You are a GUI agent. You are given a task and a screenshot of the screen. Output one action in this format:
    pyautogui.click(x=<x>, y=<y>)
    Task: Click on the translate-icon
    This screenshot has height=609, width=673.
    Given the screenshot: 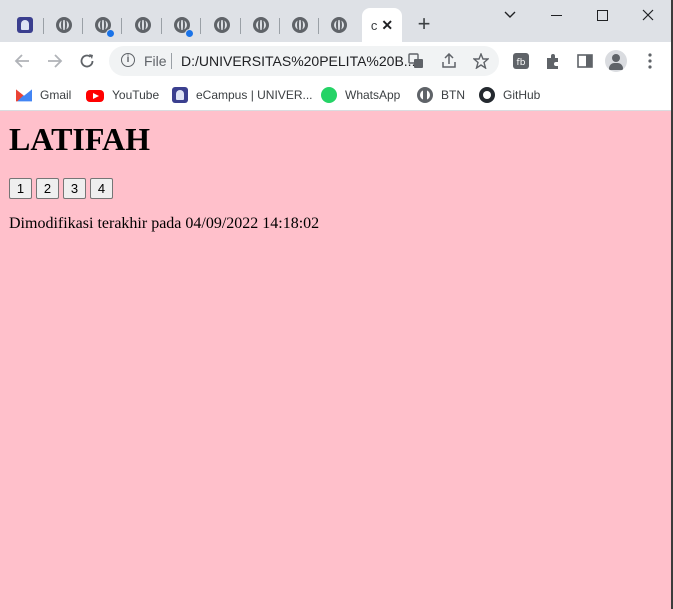 What is the action you would take?
    pyautogui.click(x=416, y=61)
    